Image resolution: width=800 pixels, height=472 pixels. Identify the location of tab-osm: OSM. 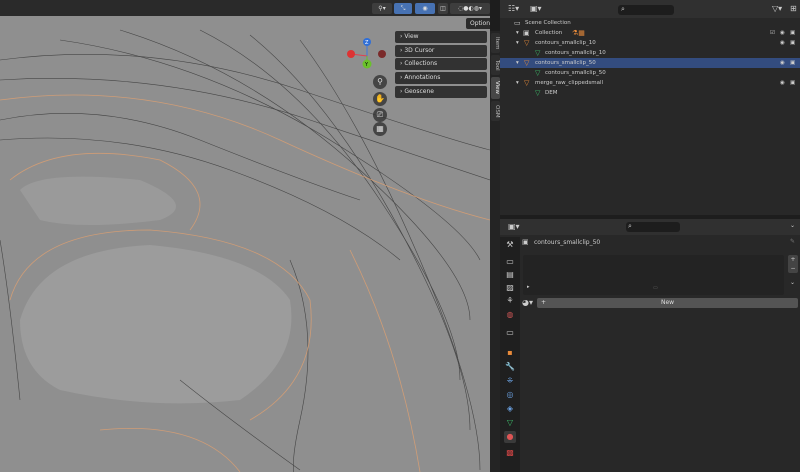
(495, 111).